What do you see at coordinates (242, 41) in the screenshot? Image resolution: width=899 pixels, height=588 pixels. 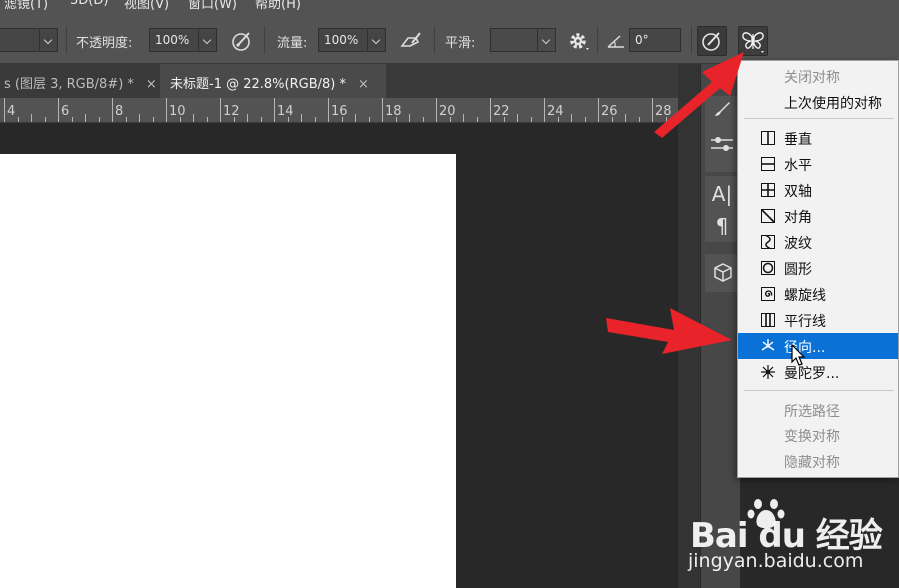 I see `pressure-opacity-icon` at bounding box center [242, 41].